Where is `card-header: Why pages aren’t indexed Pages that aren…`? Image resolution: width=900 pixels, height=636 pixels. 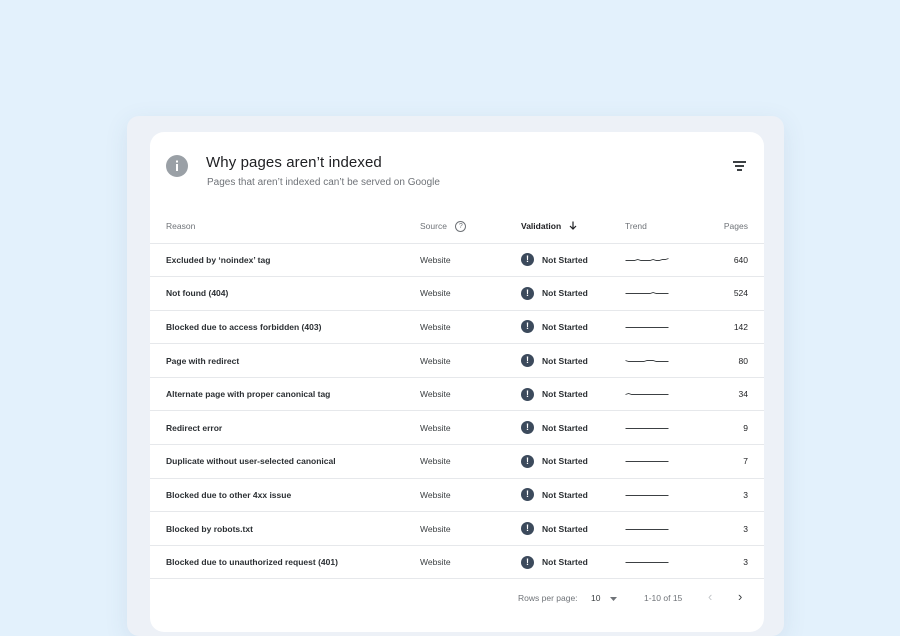
card-header: Why pages aren’t indexed Pages that aren… is located at coordinates (457, 171).